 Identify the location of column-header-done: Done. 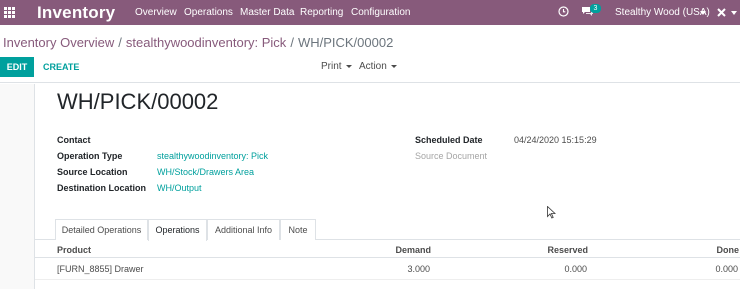
(728, 250).